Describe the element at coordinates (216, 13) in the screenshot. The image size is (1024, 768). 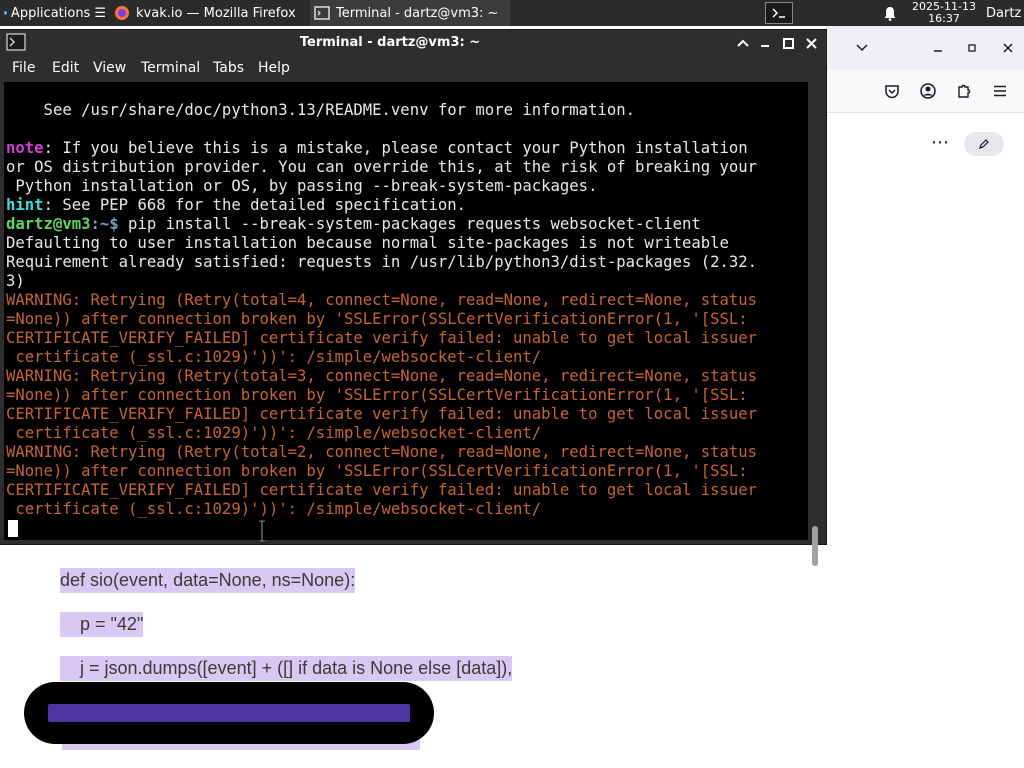
I see `taskbar-firefox-label: kvak.io — Mozilla Firefox` at that location.